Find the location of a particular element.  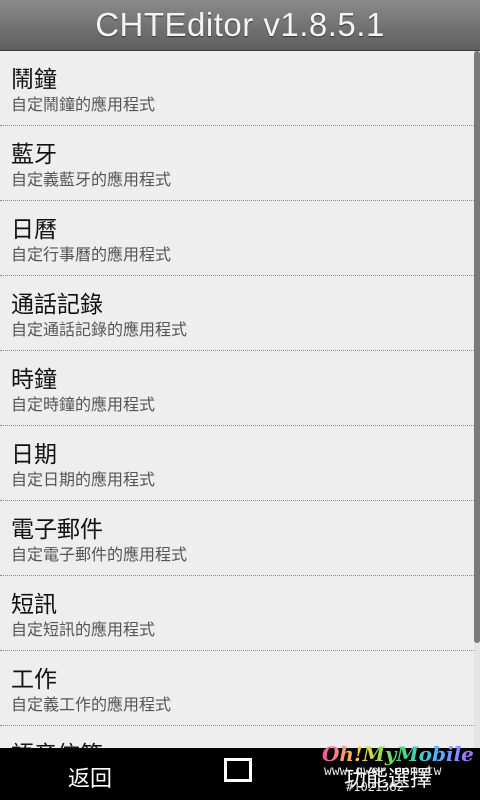

list-item-title: 短訊 is located at coordinates (34, 605).